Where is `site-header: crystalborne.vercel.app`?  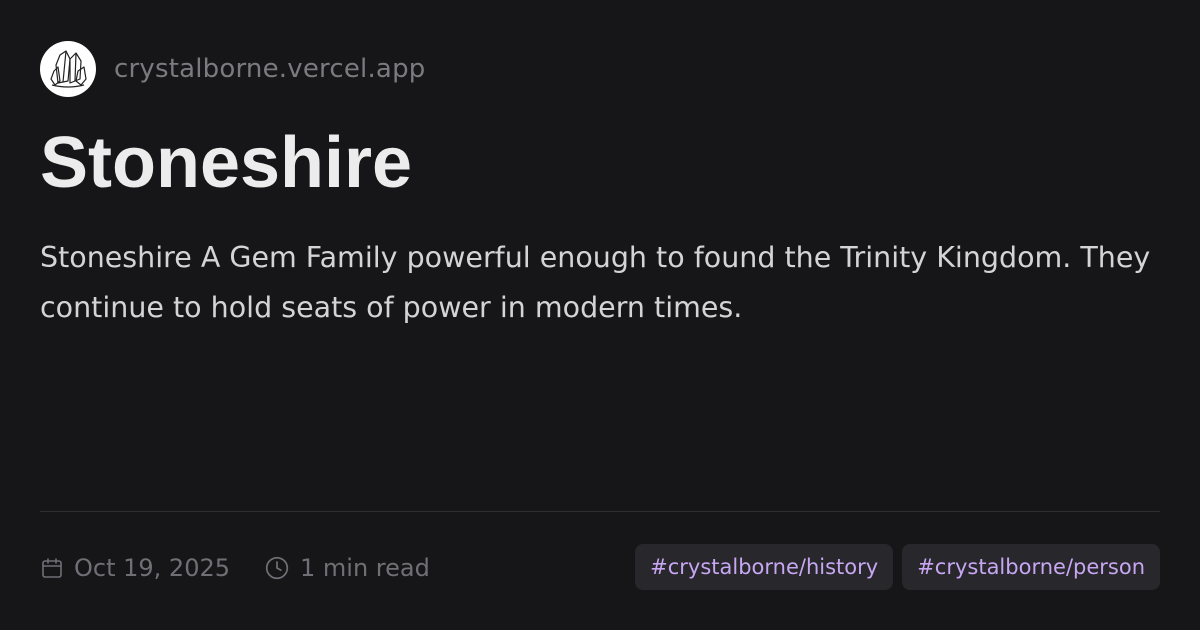 site-header: crystalborne.vercel.app is located at coordinates (232, 69).